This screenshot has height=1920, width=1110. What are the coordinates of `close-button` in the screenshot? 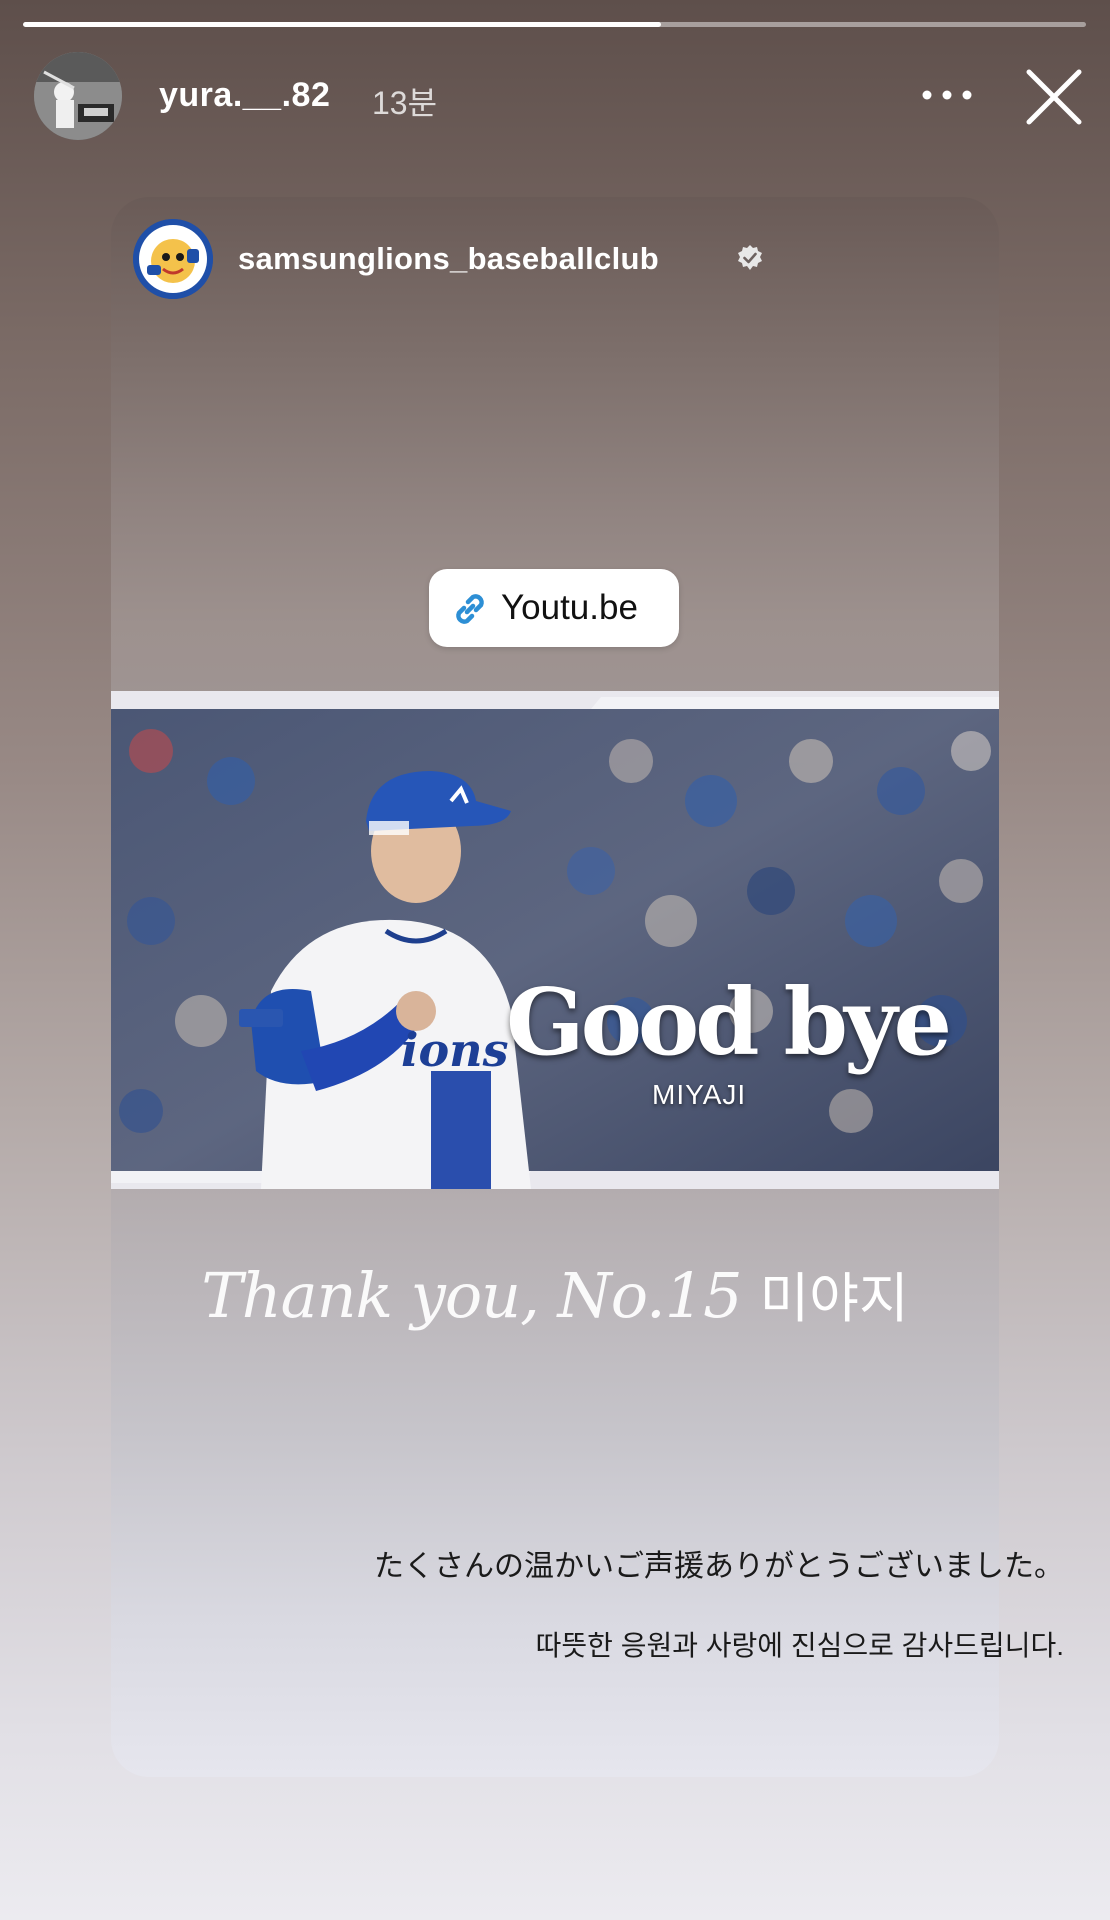 It's located at (1054, 97).